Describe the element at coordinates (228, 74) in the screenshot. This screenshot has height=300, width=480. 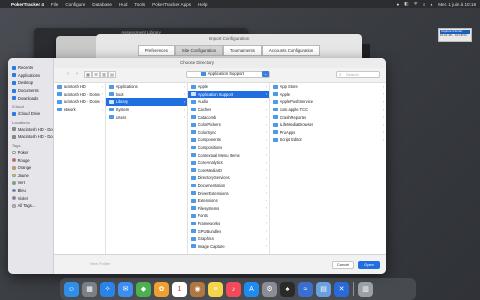
I see `location-popup: Application Support ⌄` at that location.